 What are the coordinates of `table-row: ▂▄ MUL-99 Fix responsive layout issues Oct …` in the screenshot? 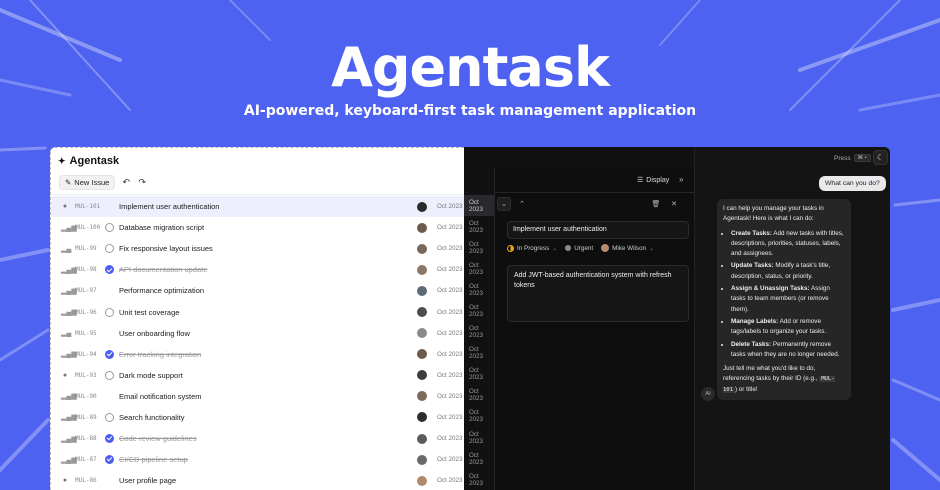 It's located at (258, 248).